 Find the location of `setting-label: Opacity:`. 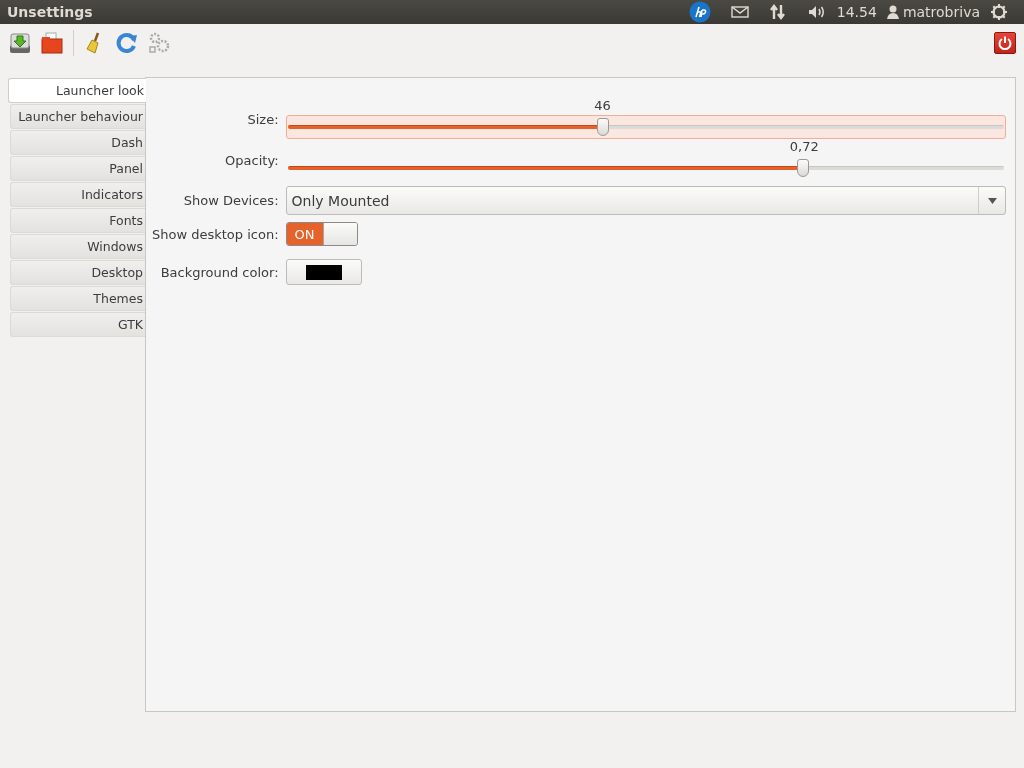

setting-label: Opacity: is located at coordinates (251, 161).